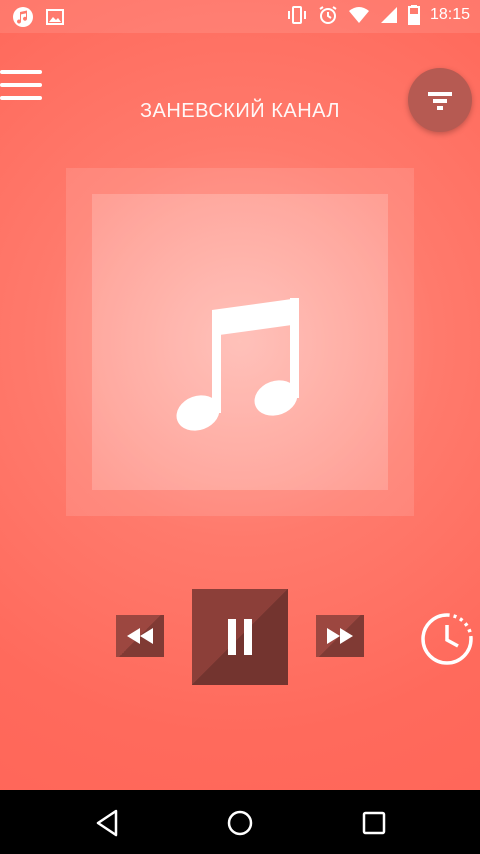 The width and height of the screenshot is (480, 854). I want to click on timer-icon, so click(447, 642).